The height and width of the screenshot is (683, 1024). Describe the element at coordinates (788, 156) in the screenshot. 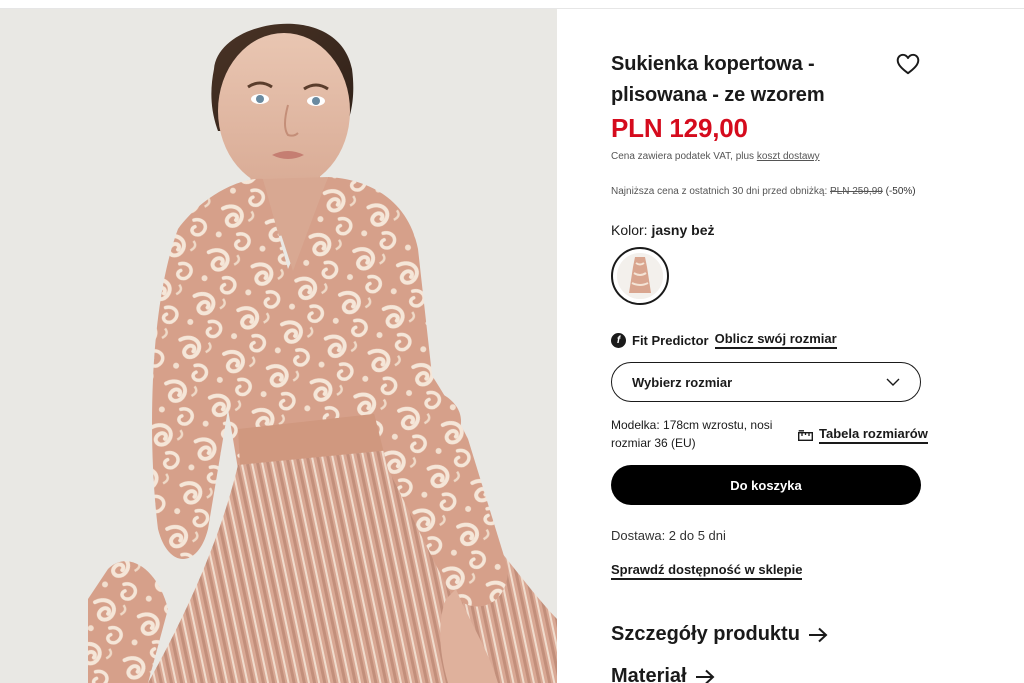

I see `delivery-cost-link: koszt dostawy` at that location.